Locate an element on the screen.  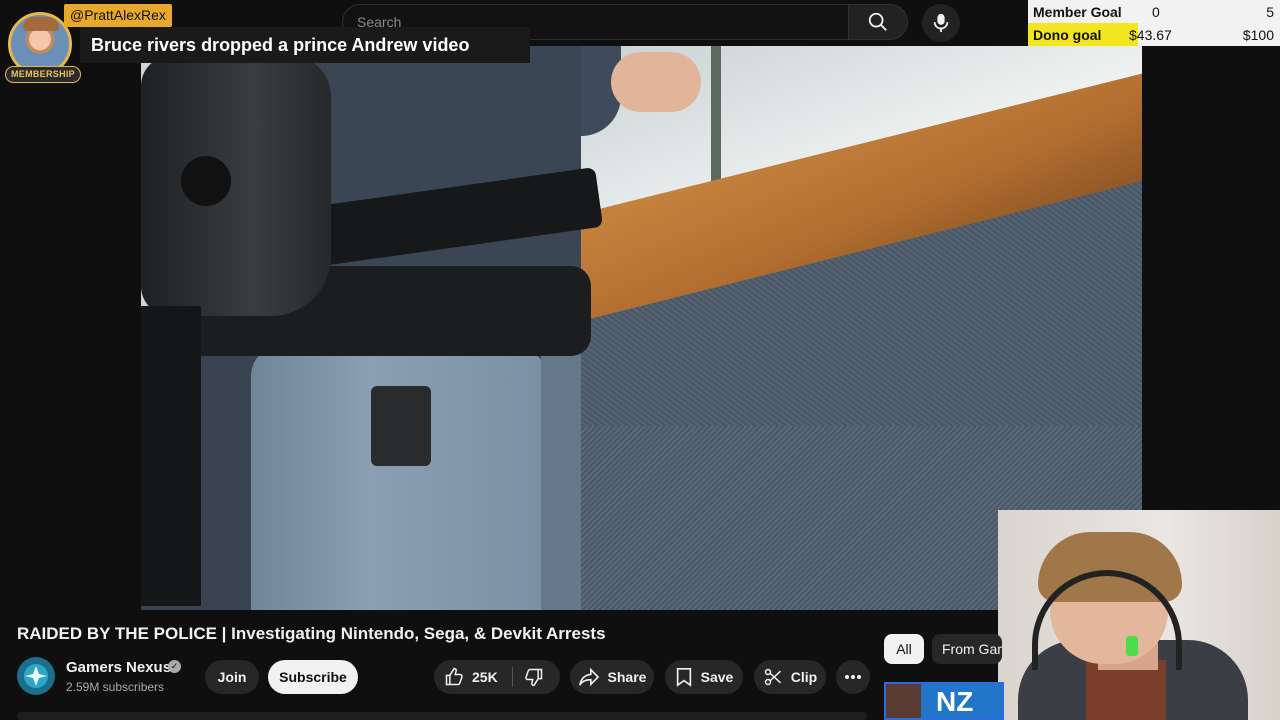
share-icon is located at coordinates (588, 677).